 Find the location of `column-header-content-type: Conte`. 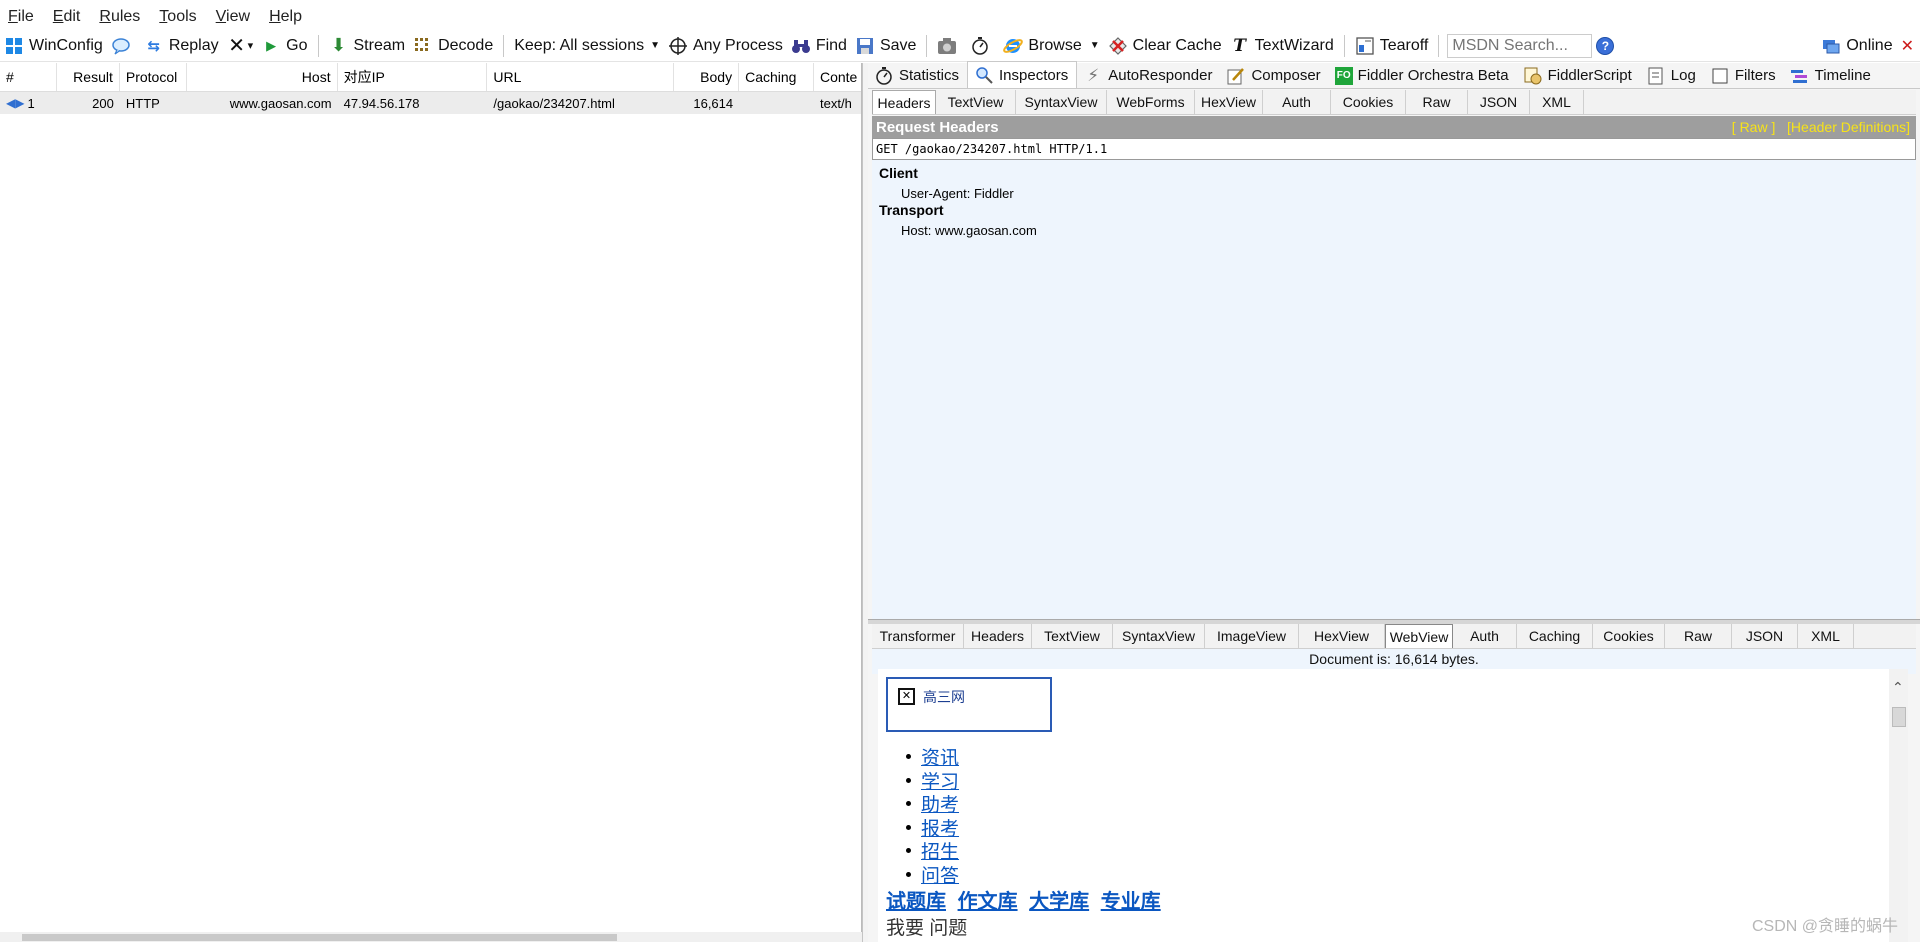

column-header-content-type: Conte is located at coordinates (837, 77).